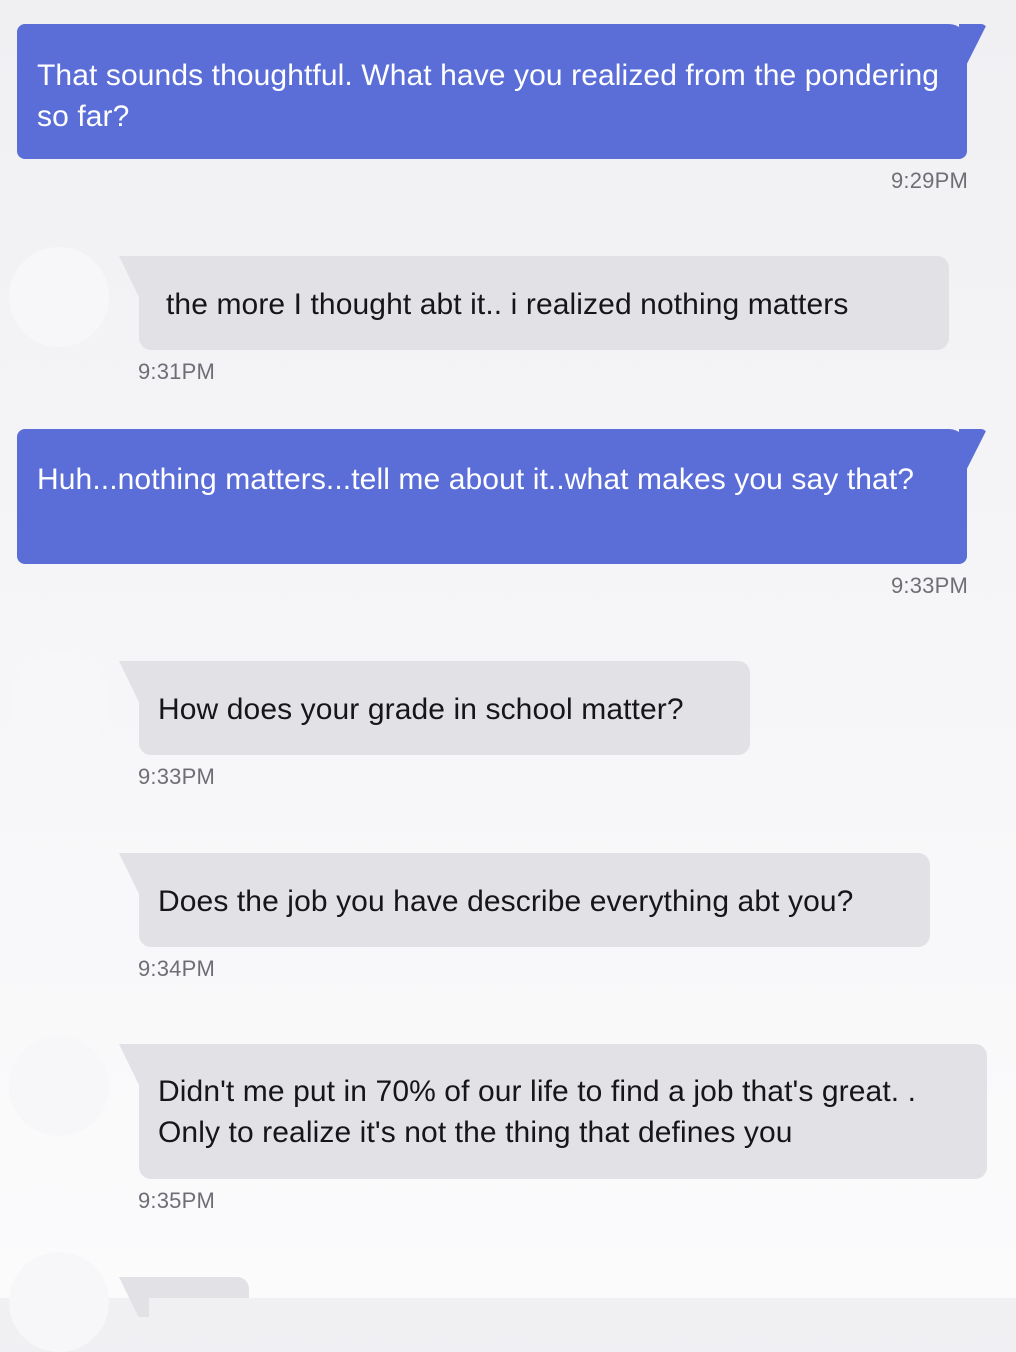  Describe the element at coordinates (929, 180) in the screenshot. I see `message-timestamp: 9:29PM` at that location.